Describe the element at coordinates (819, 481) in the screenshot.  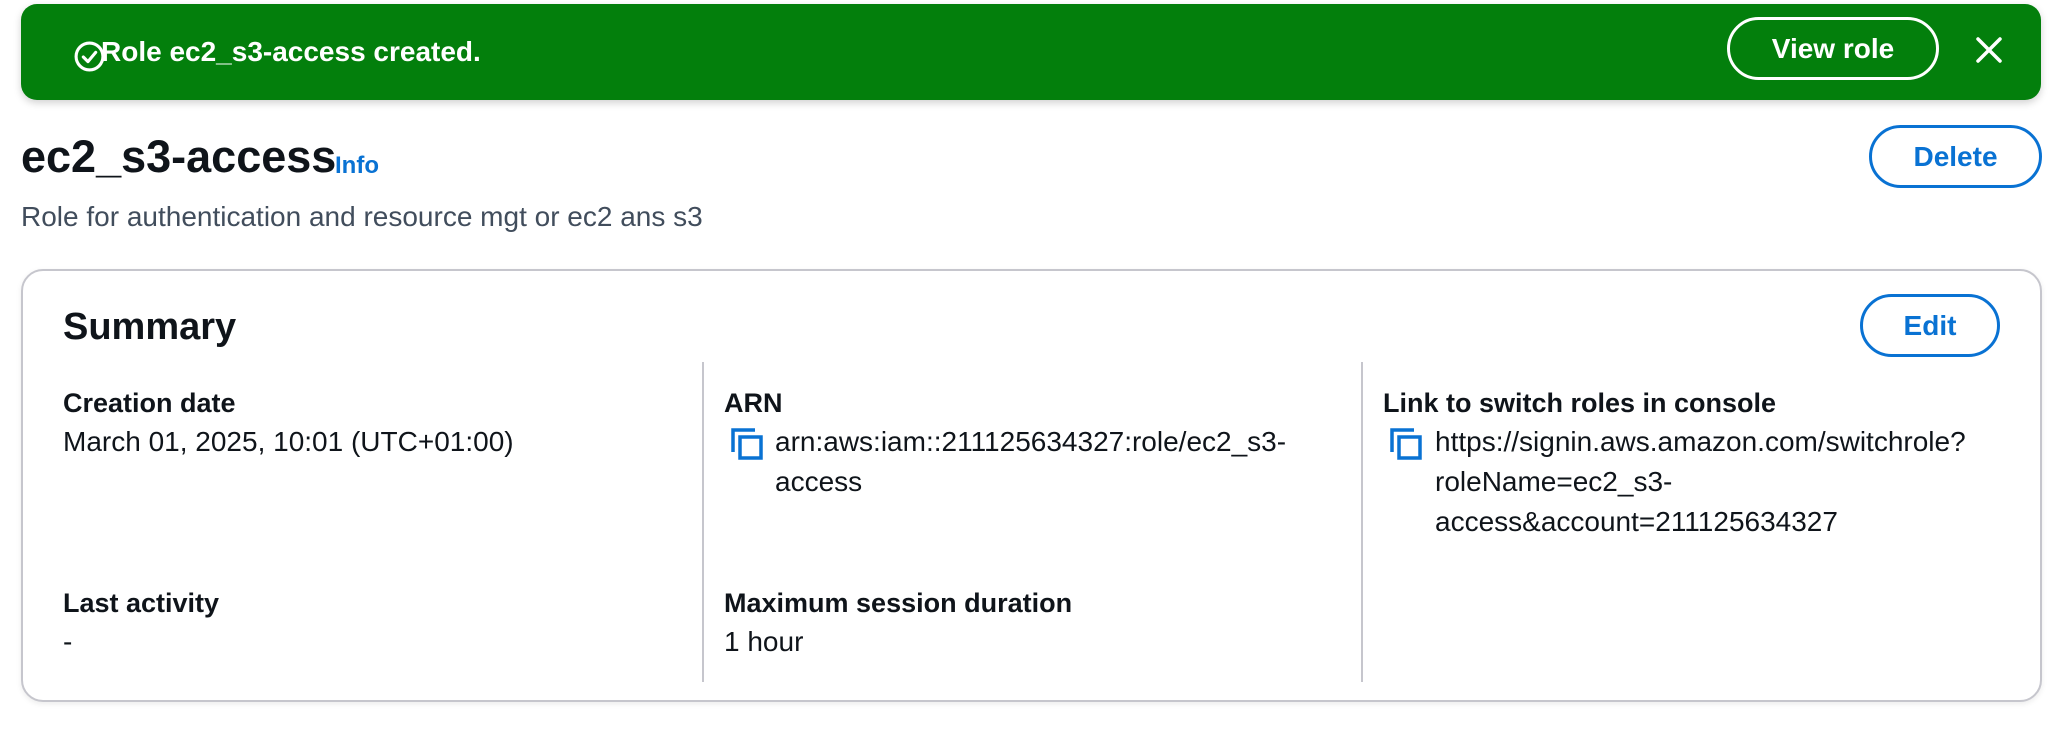
I see `arn-value-line: access` at that location.